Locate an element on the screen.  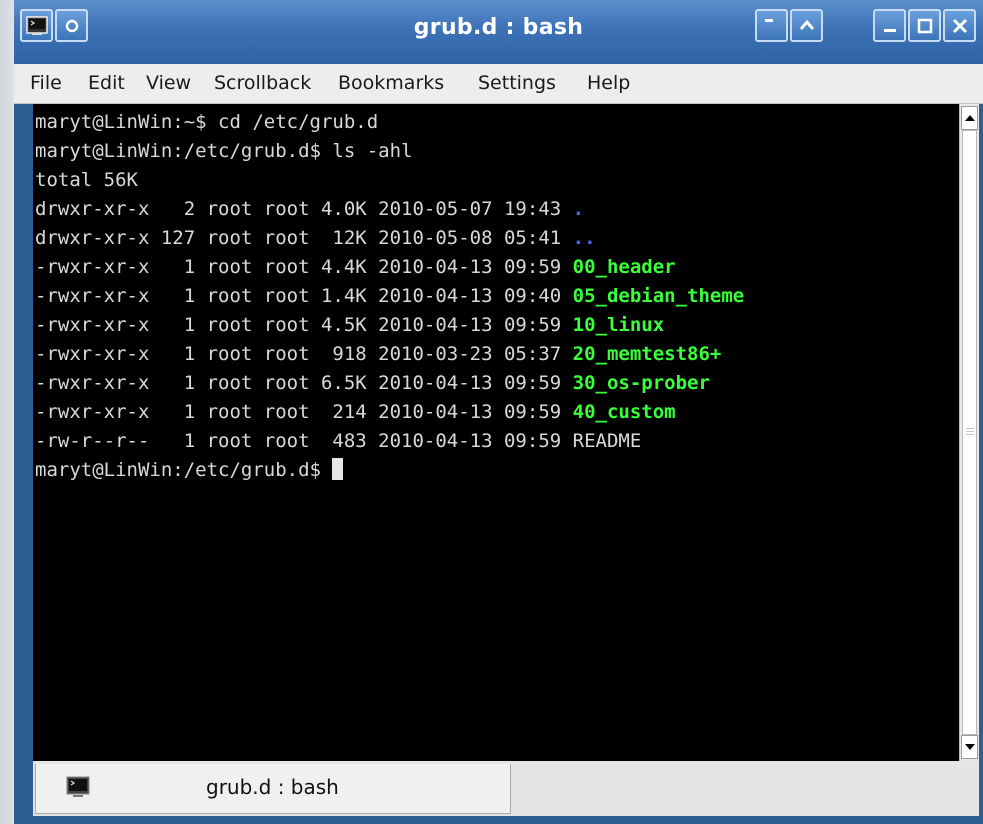
maximize-button is located at coordinates (924, 25).